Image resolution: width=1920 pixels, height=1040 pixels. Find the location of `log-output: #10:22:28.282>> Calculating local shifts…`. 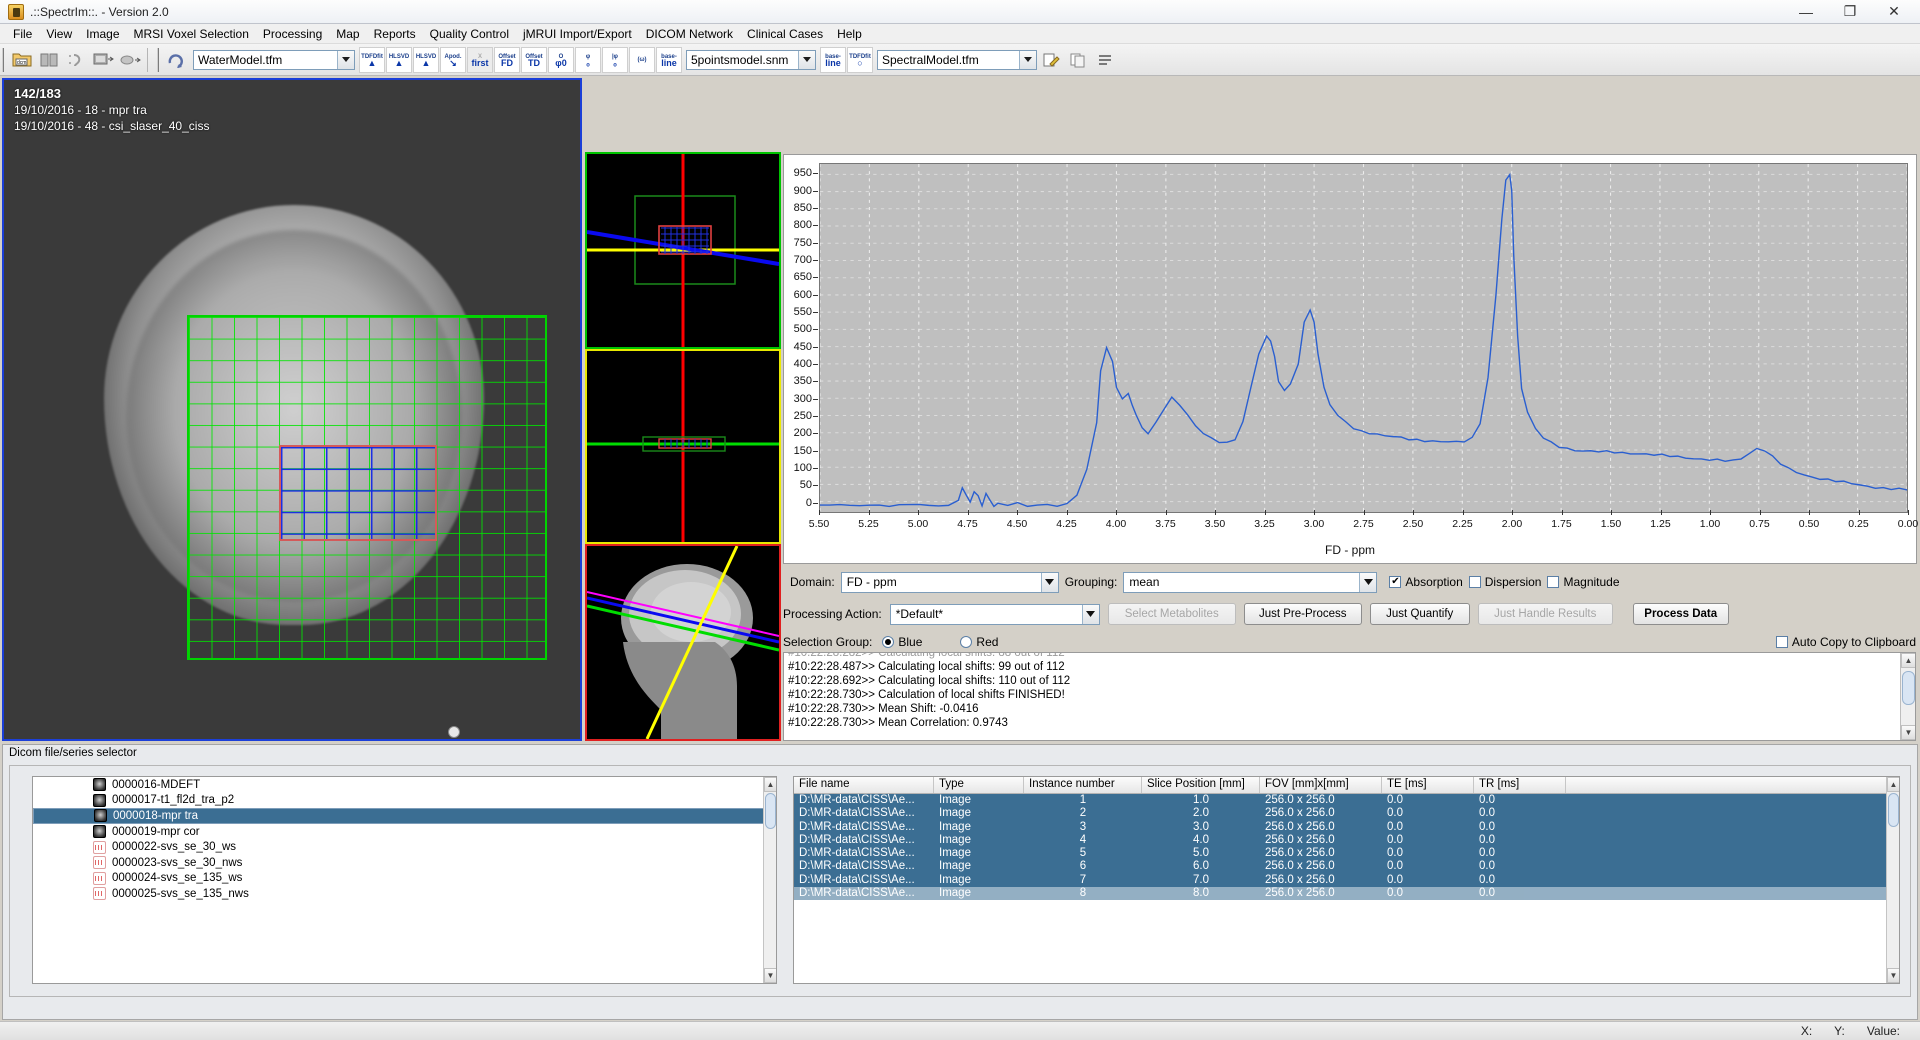

log-output: #10:22:28.282>> Calculating local shifts… is located at coordinates (1349, 696).